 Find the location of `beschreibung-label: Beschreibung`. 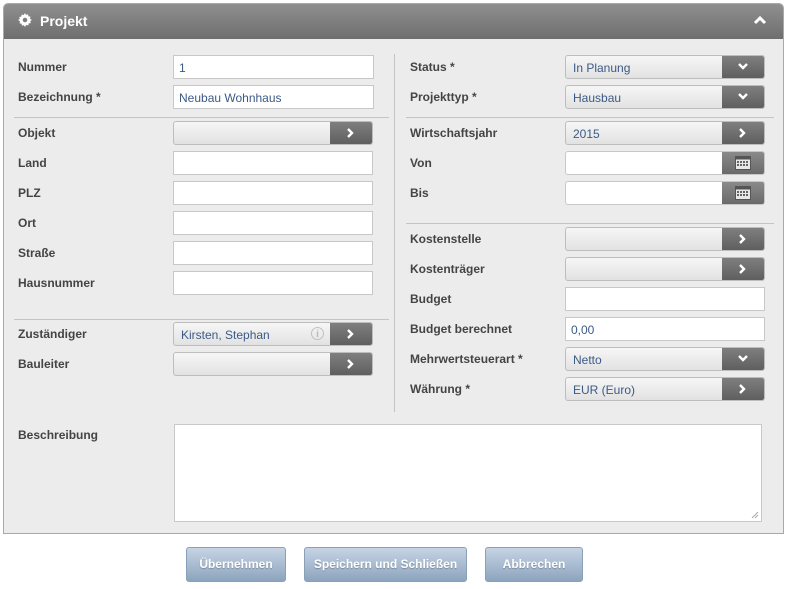

beschreibung-label: Beschreibung is located at coordinates (58, 435).